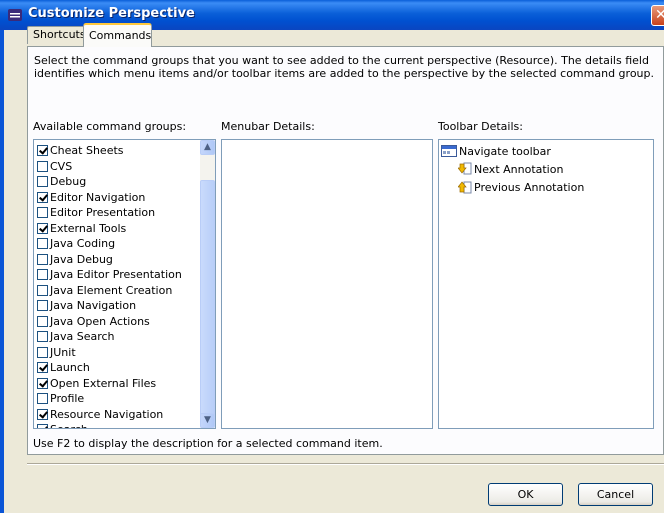  I want to click on command-group-item: CVS, so click(54, 166).